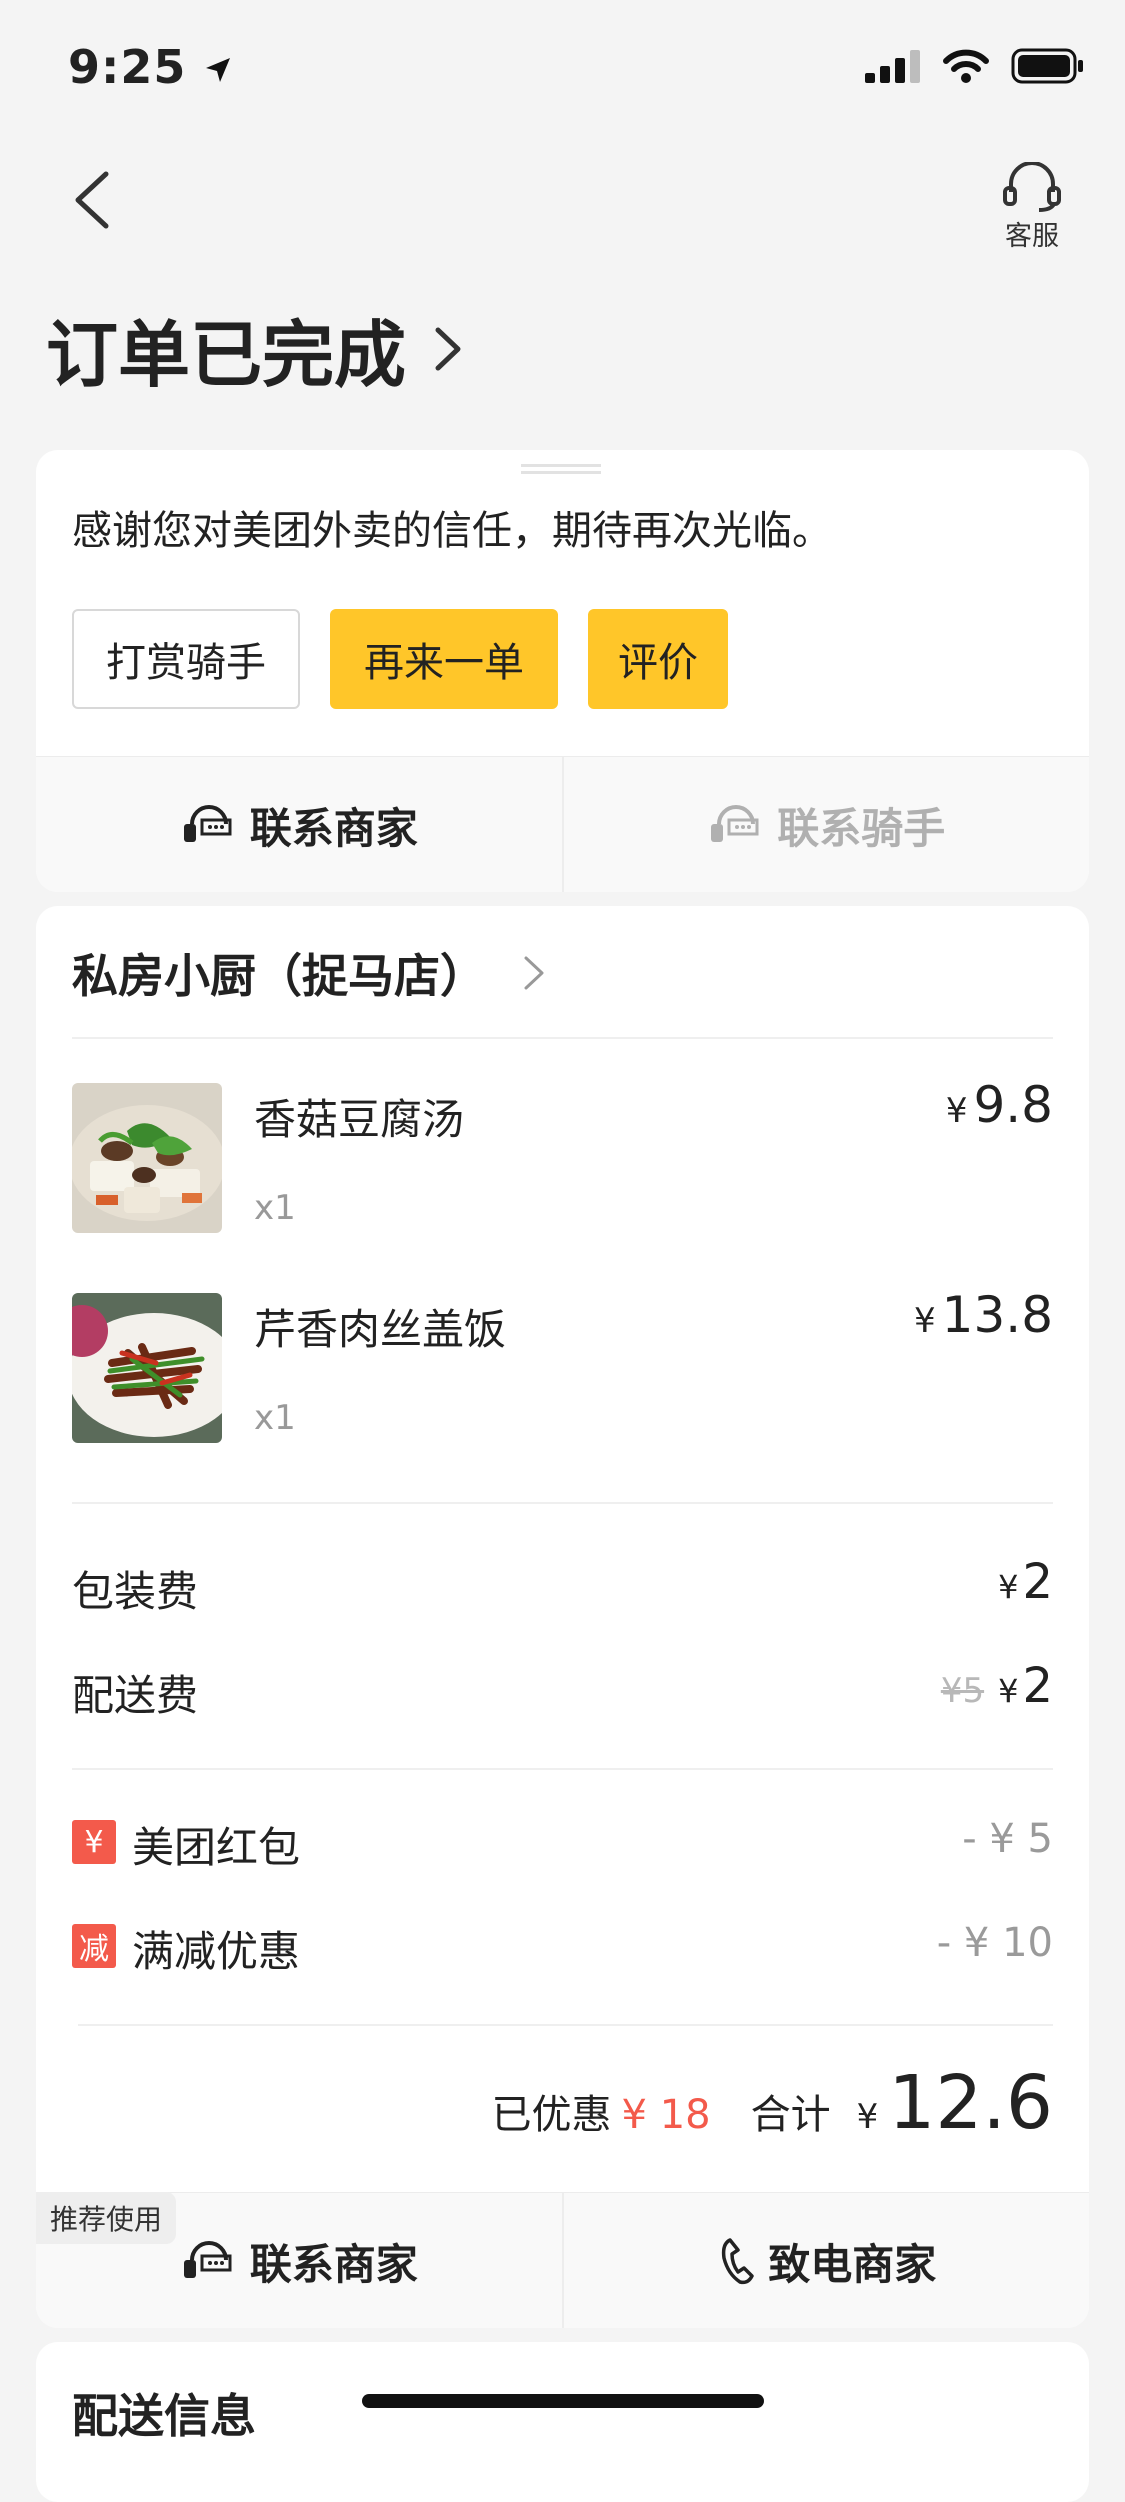 This screenshot has height=2502, width=1125. I want to click on delivery-info-title: 配送信息, so click(164, 2416).